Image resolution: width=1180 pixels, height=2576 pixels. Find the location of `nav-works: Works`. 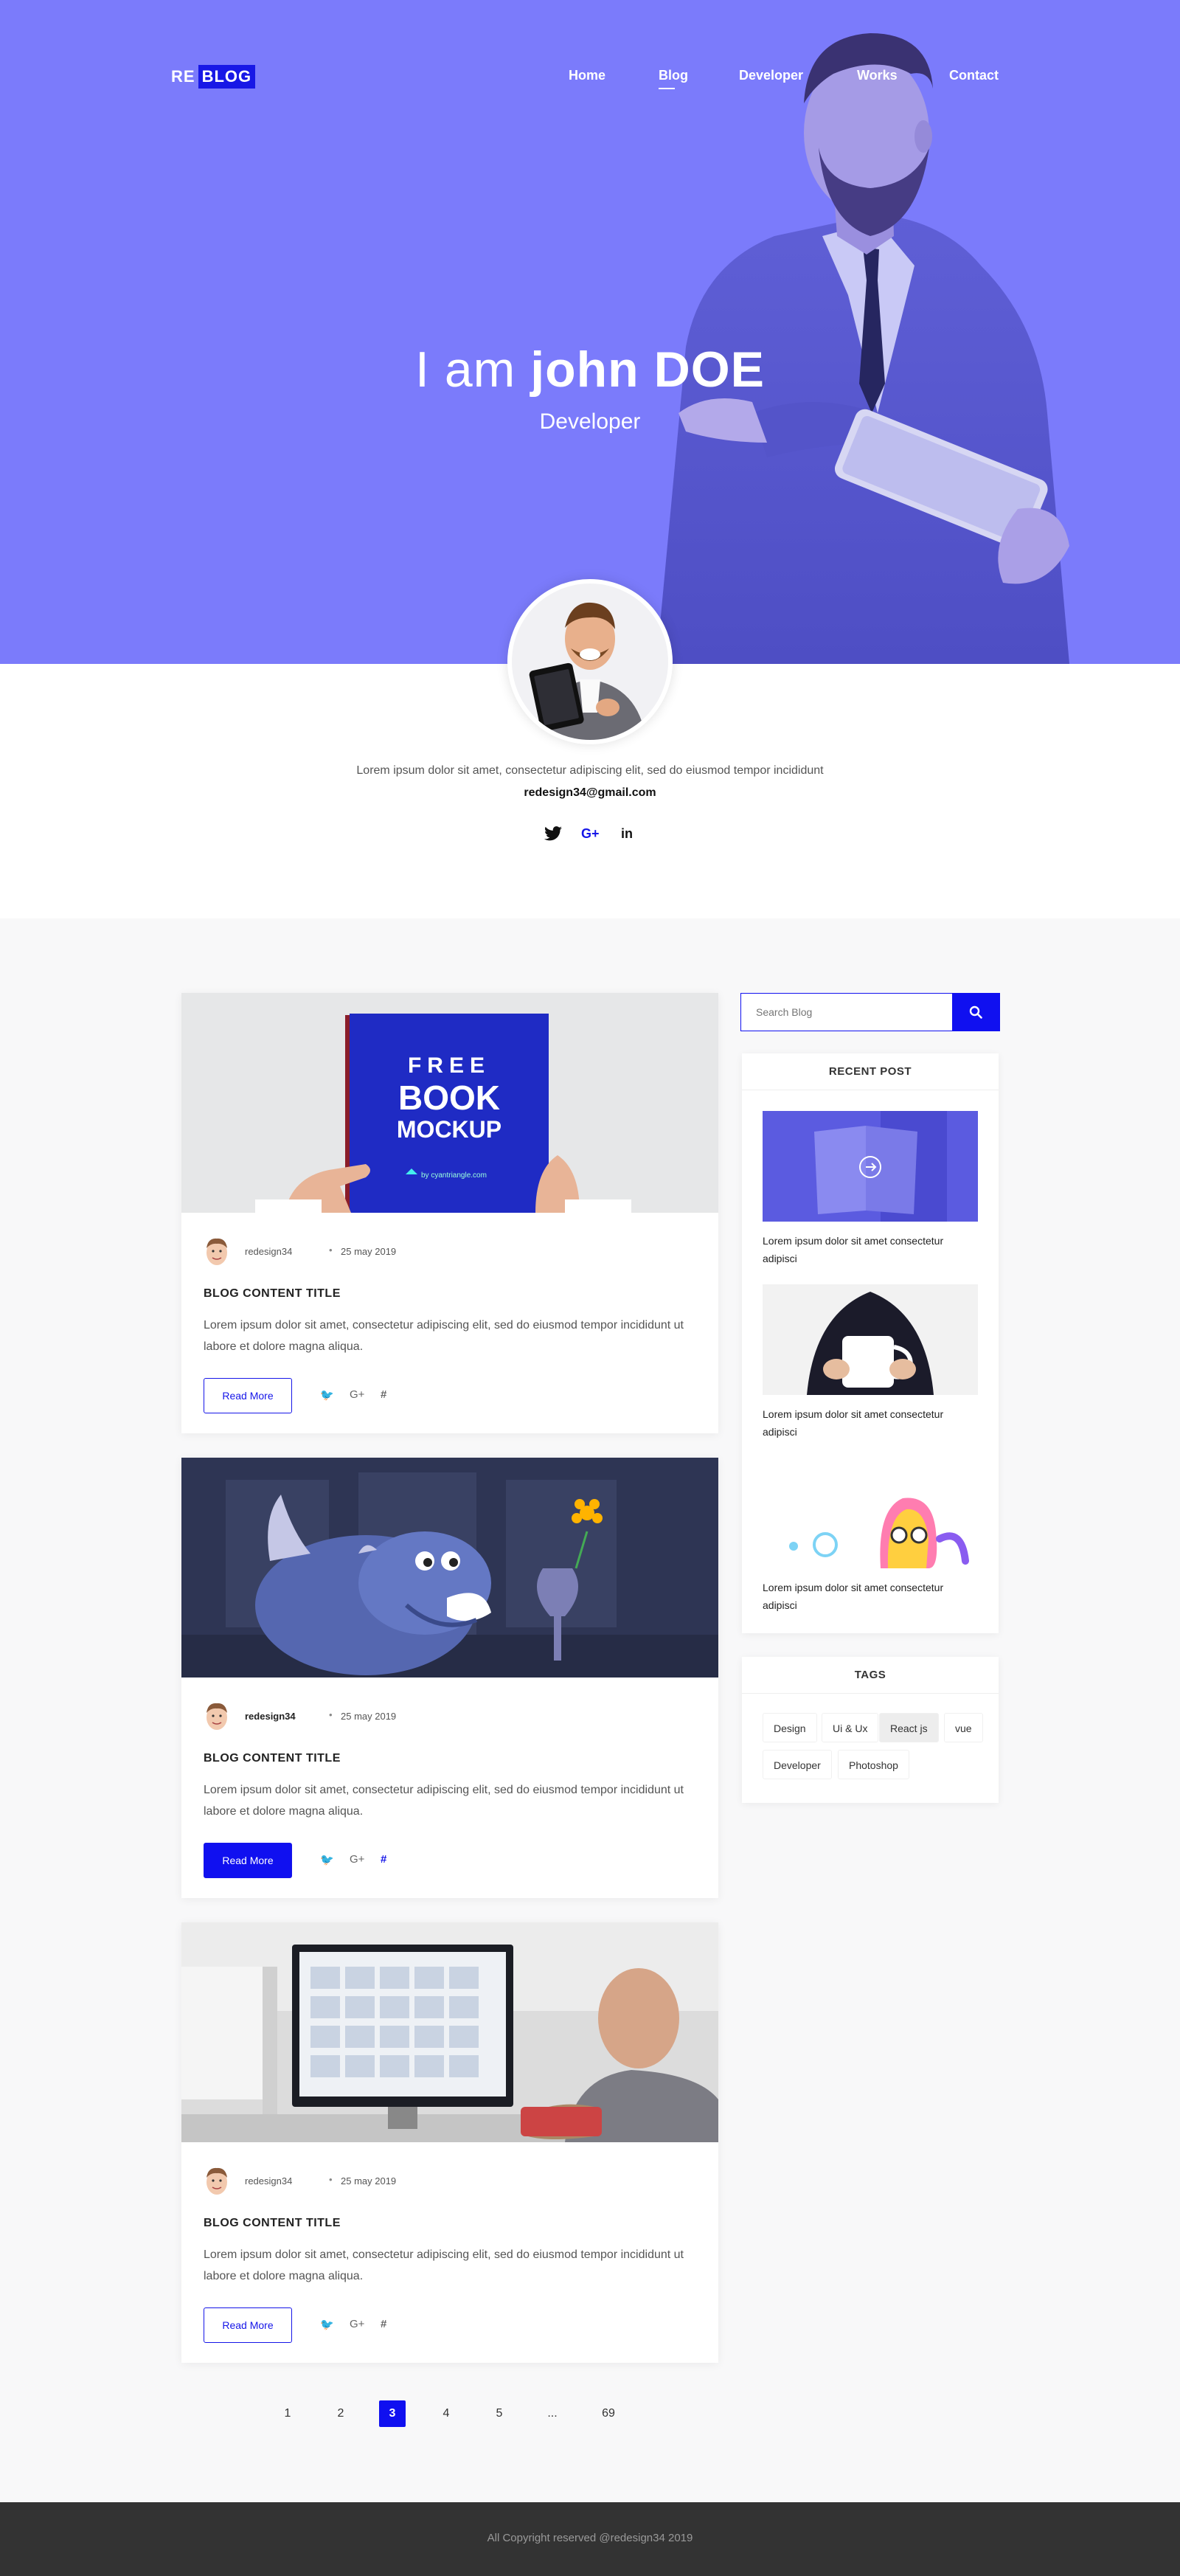

nav-works: Works is located at coordinates (877, 76).